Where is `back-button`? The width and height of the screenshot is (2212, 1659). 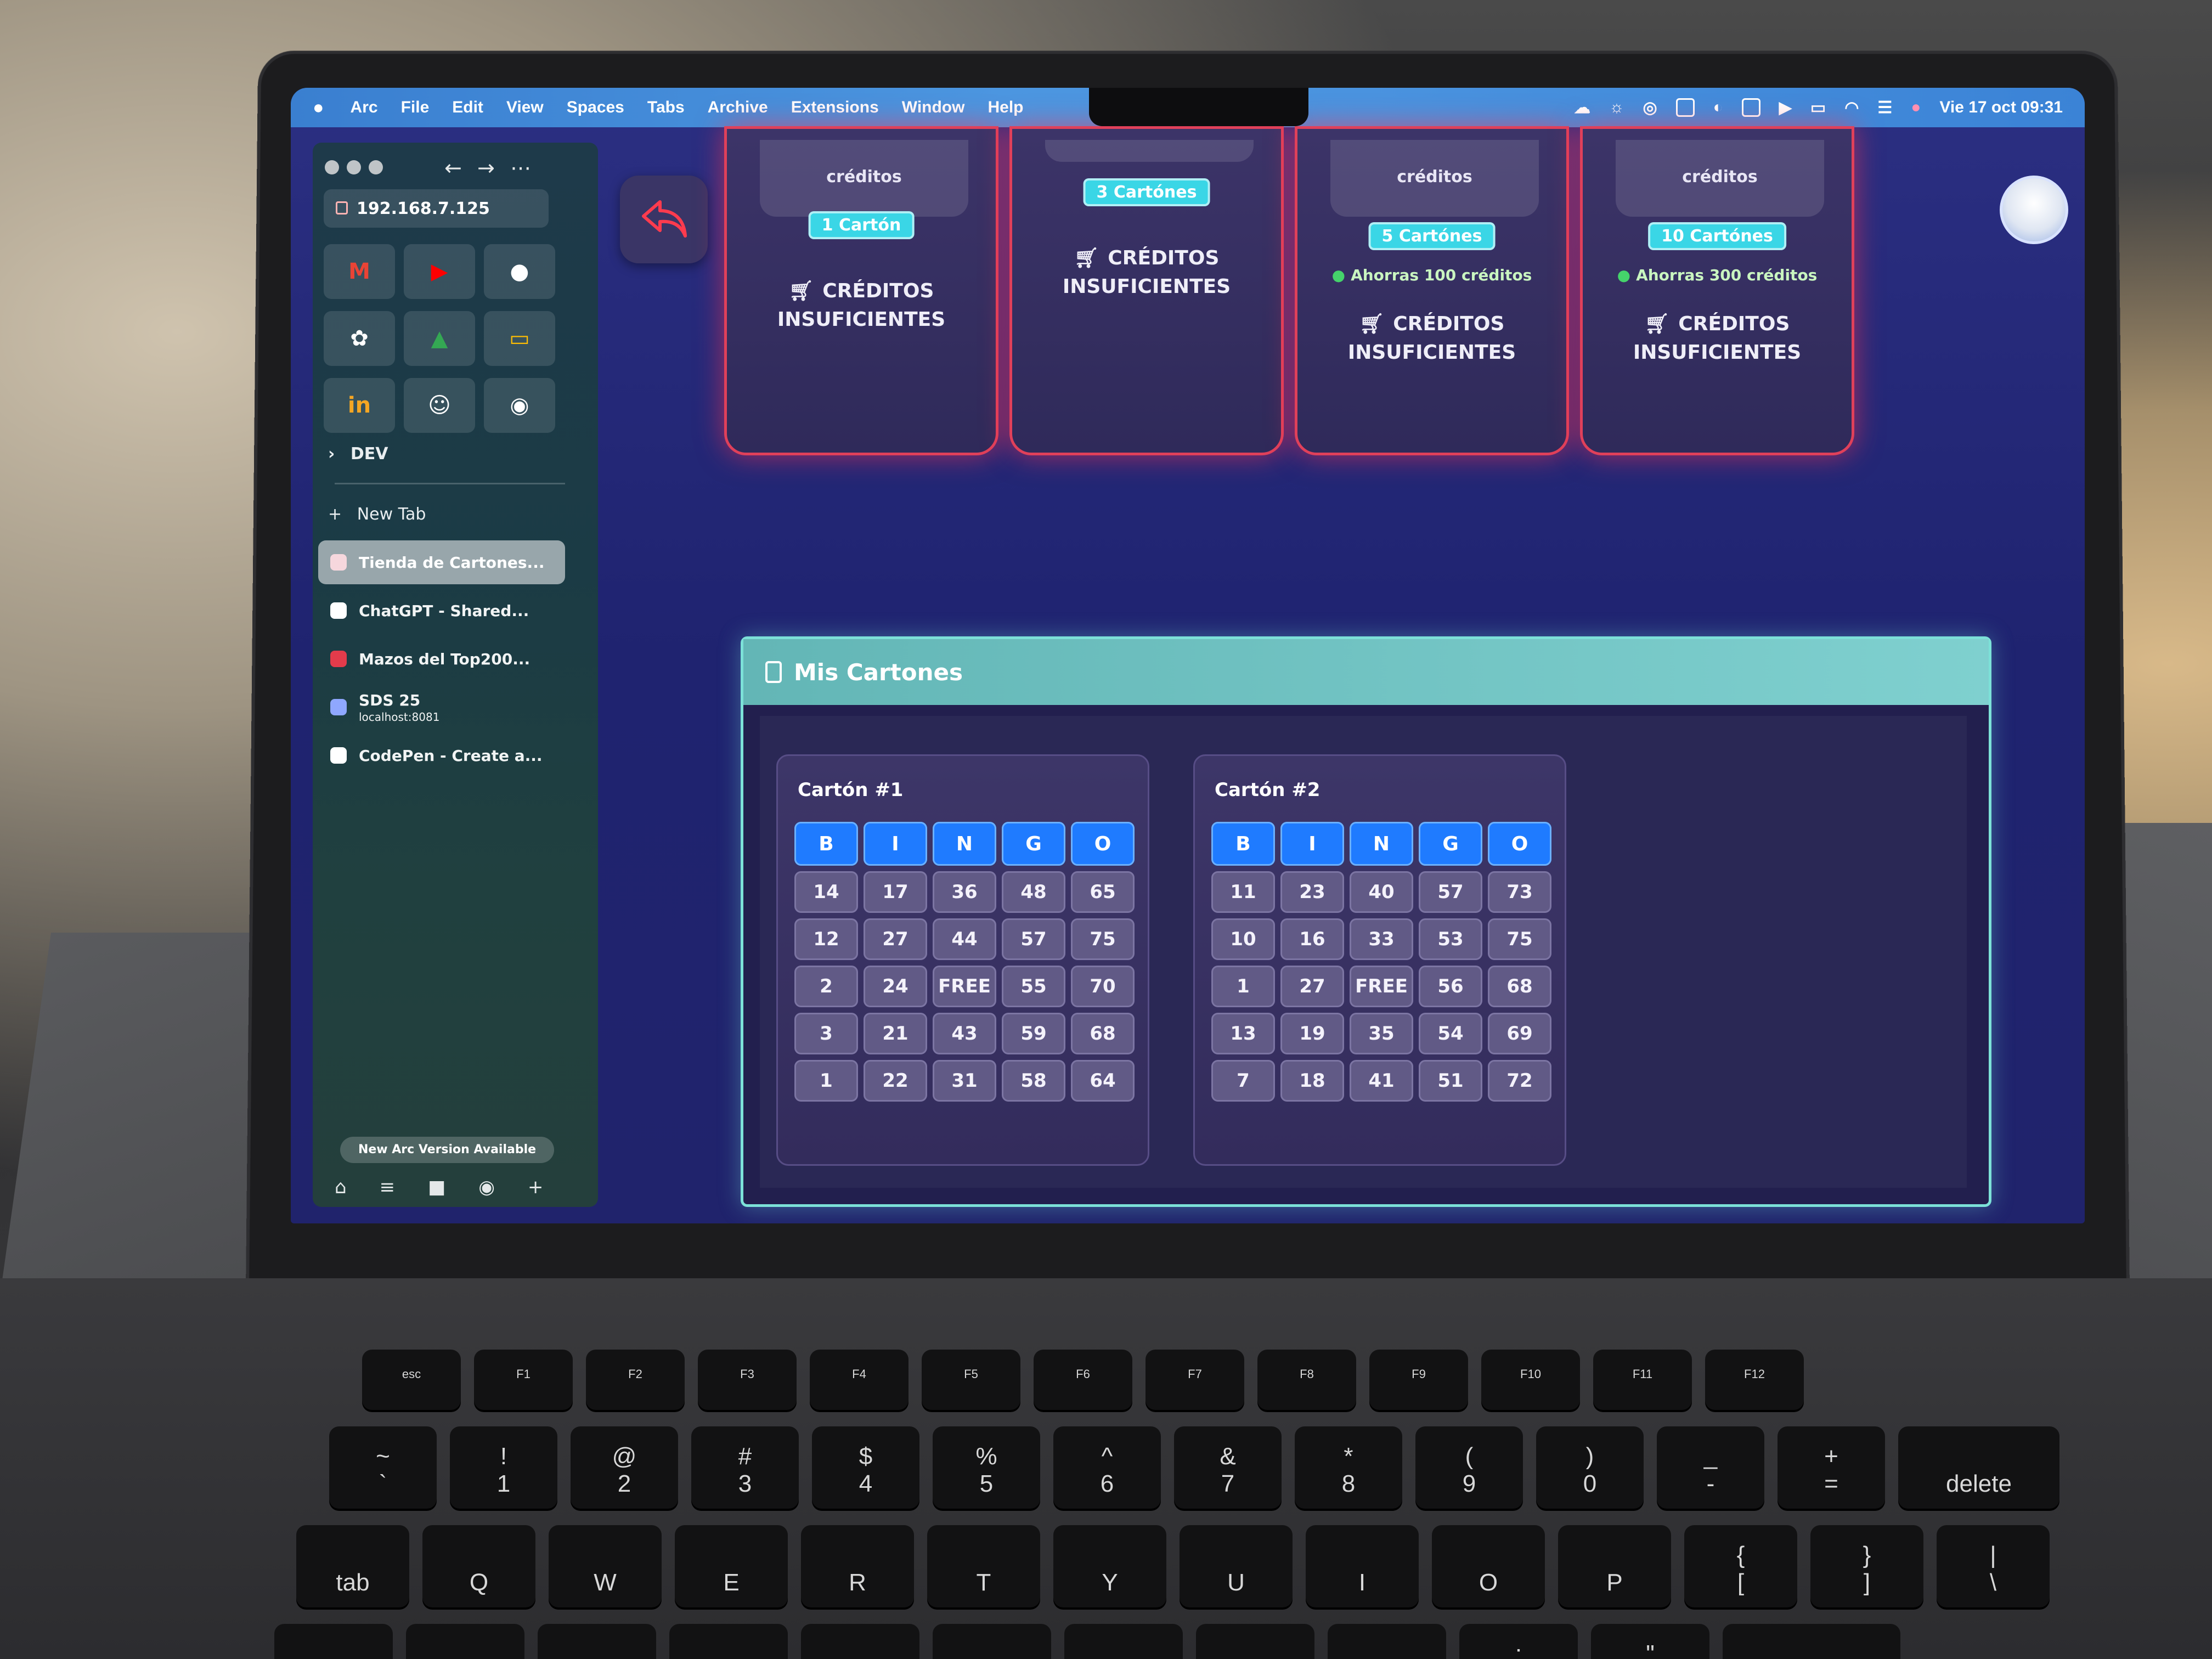 back-button is located at coordinates (664, 219).